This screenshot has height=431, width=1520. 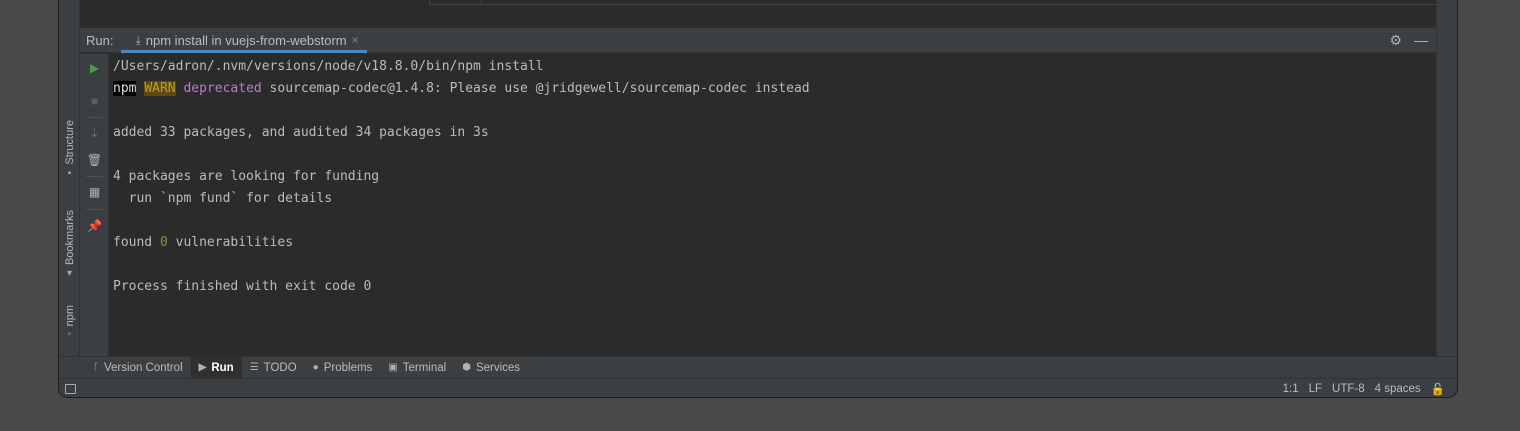 I want to click on info-icon: ●, so click(x=315, y=367).